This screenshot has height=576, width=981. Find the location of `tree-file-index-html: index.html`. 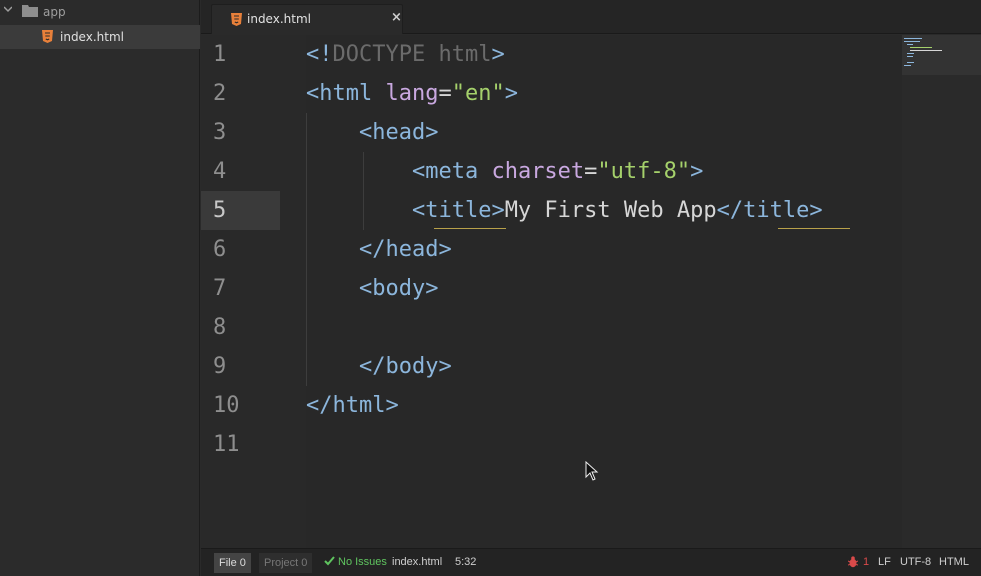

tree-file-index-html: index.html is located at coordinates (100, 37).